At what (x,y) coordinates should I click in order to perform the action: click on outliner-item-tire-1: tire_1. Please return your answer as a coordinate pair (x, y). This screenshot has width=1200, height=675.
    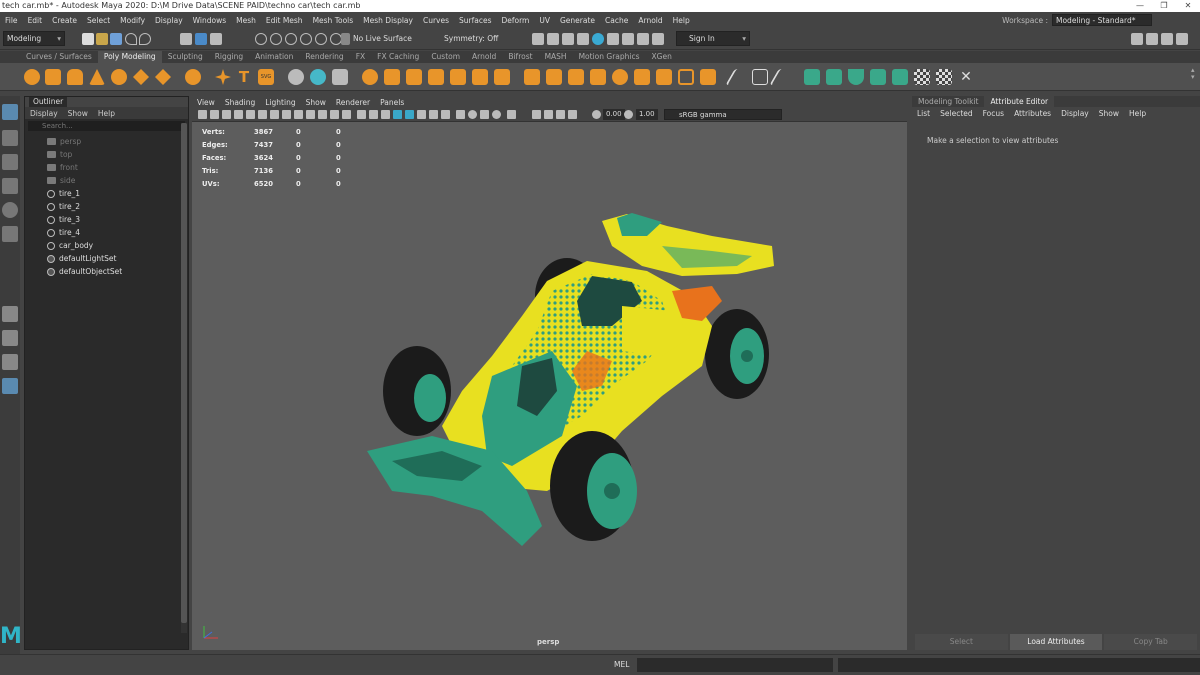
    Looking at the image, I should click on (106, 193).